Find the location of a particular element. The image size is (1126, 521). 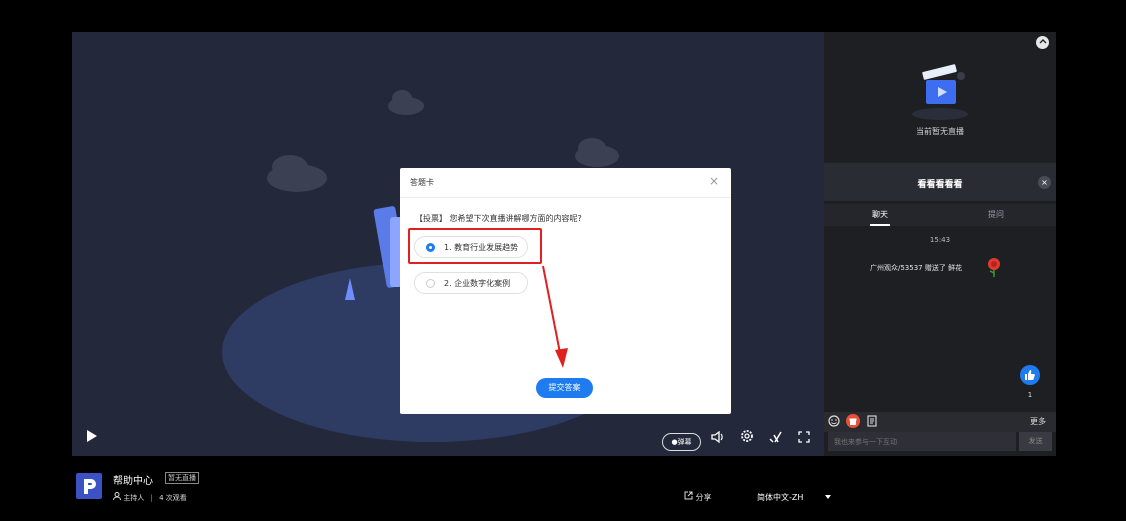

dialog-divider is located at coordinates (565, 197).